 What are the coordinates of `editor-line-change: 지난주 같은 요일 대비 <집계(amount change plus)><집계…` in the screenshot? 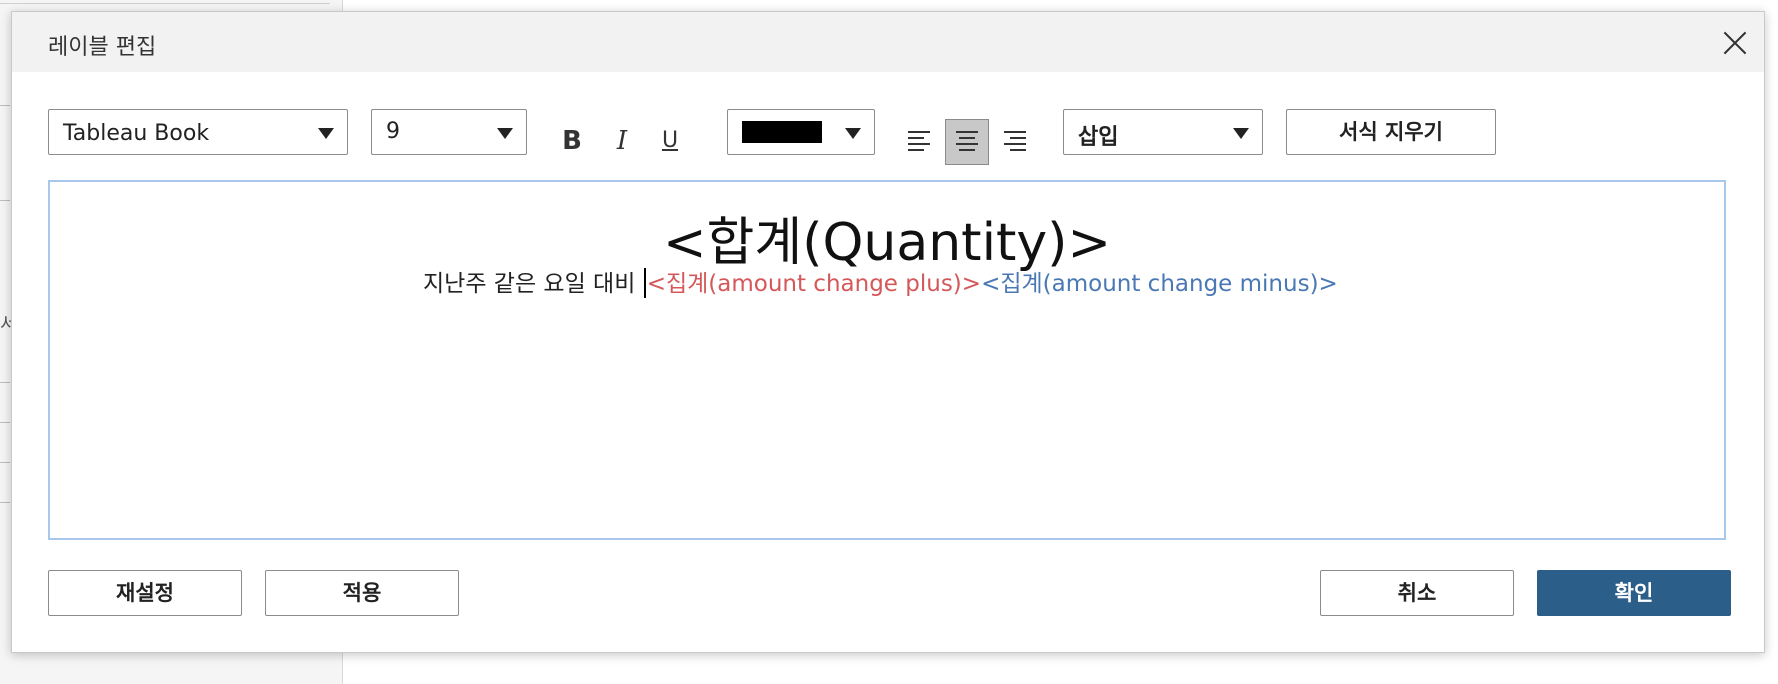 It's located at (880, 281).